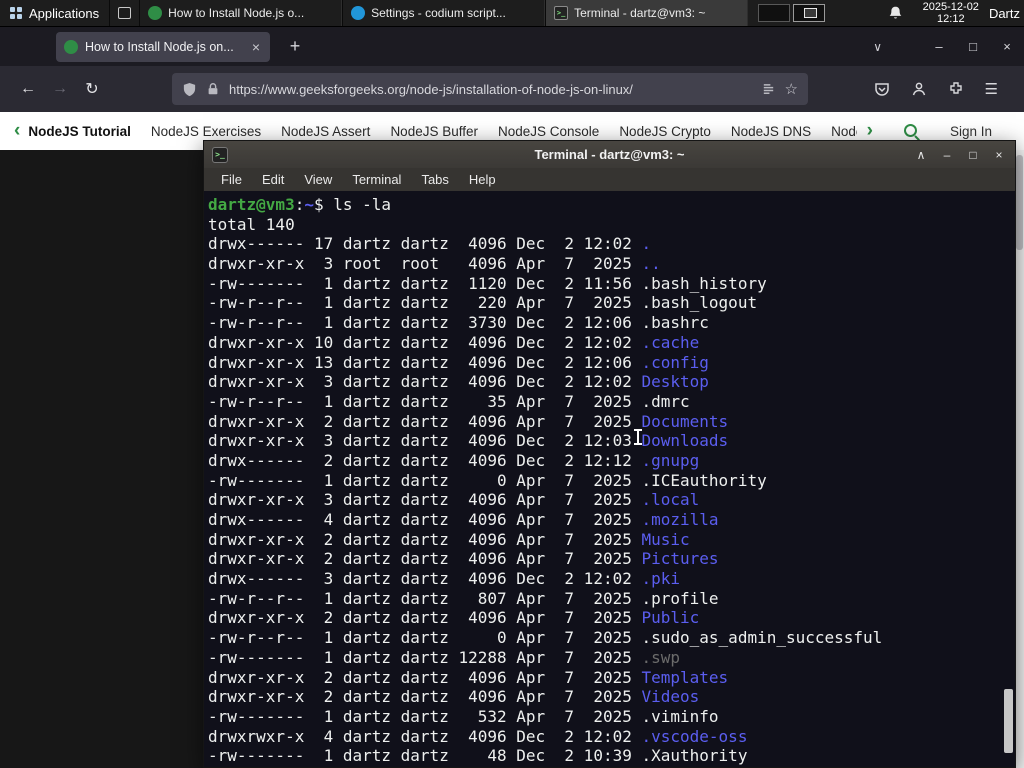  I want to click on terminal-maximize-button: □, so click(973, 155).